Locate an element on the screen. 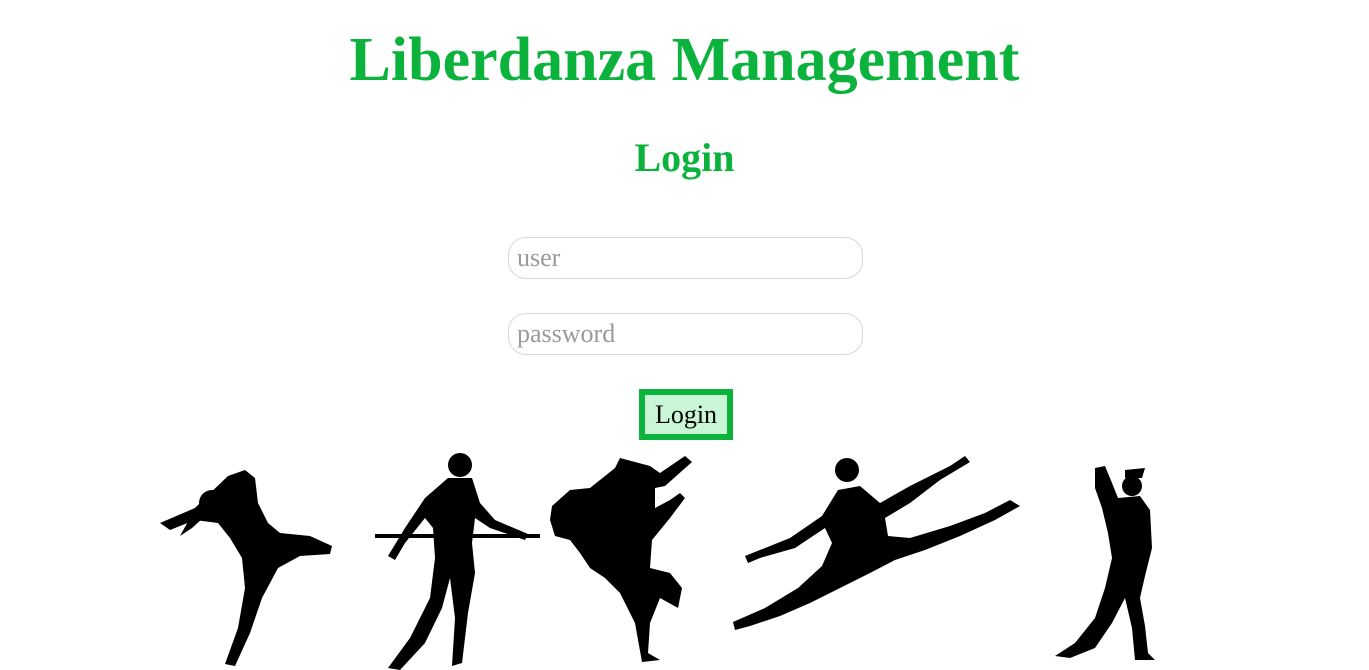  page-title: Login is located at coordinates (684, 157).